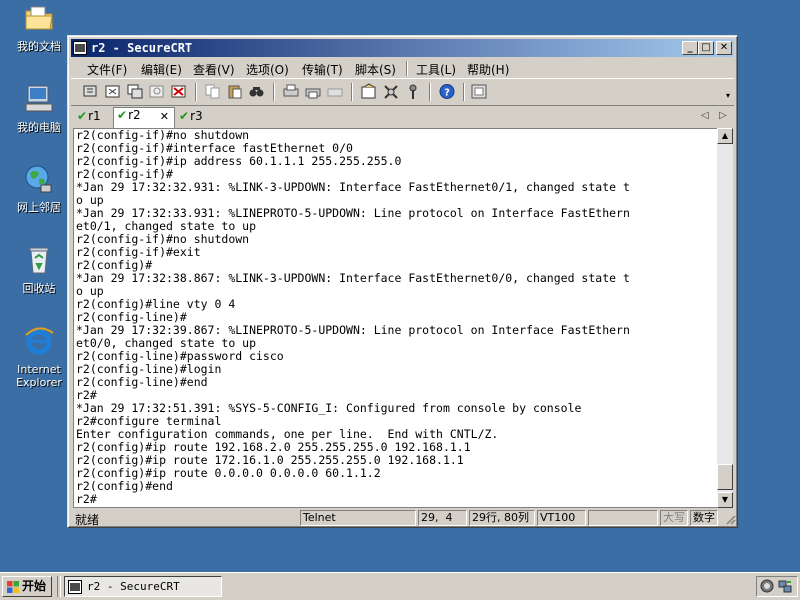 The image size is (800, 600). I want to click on session-options-icon, so click(369, 91).